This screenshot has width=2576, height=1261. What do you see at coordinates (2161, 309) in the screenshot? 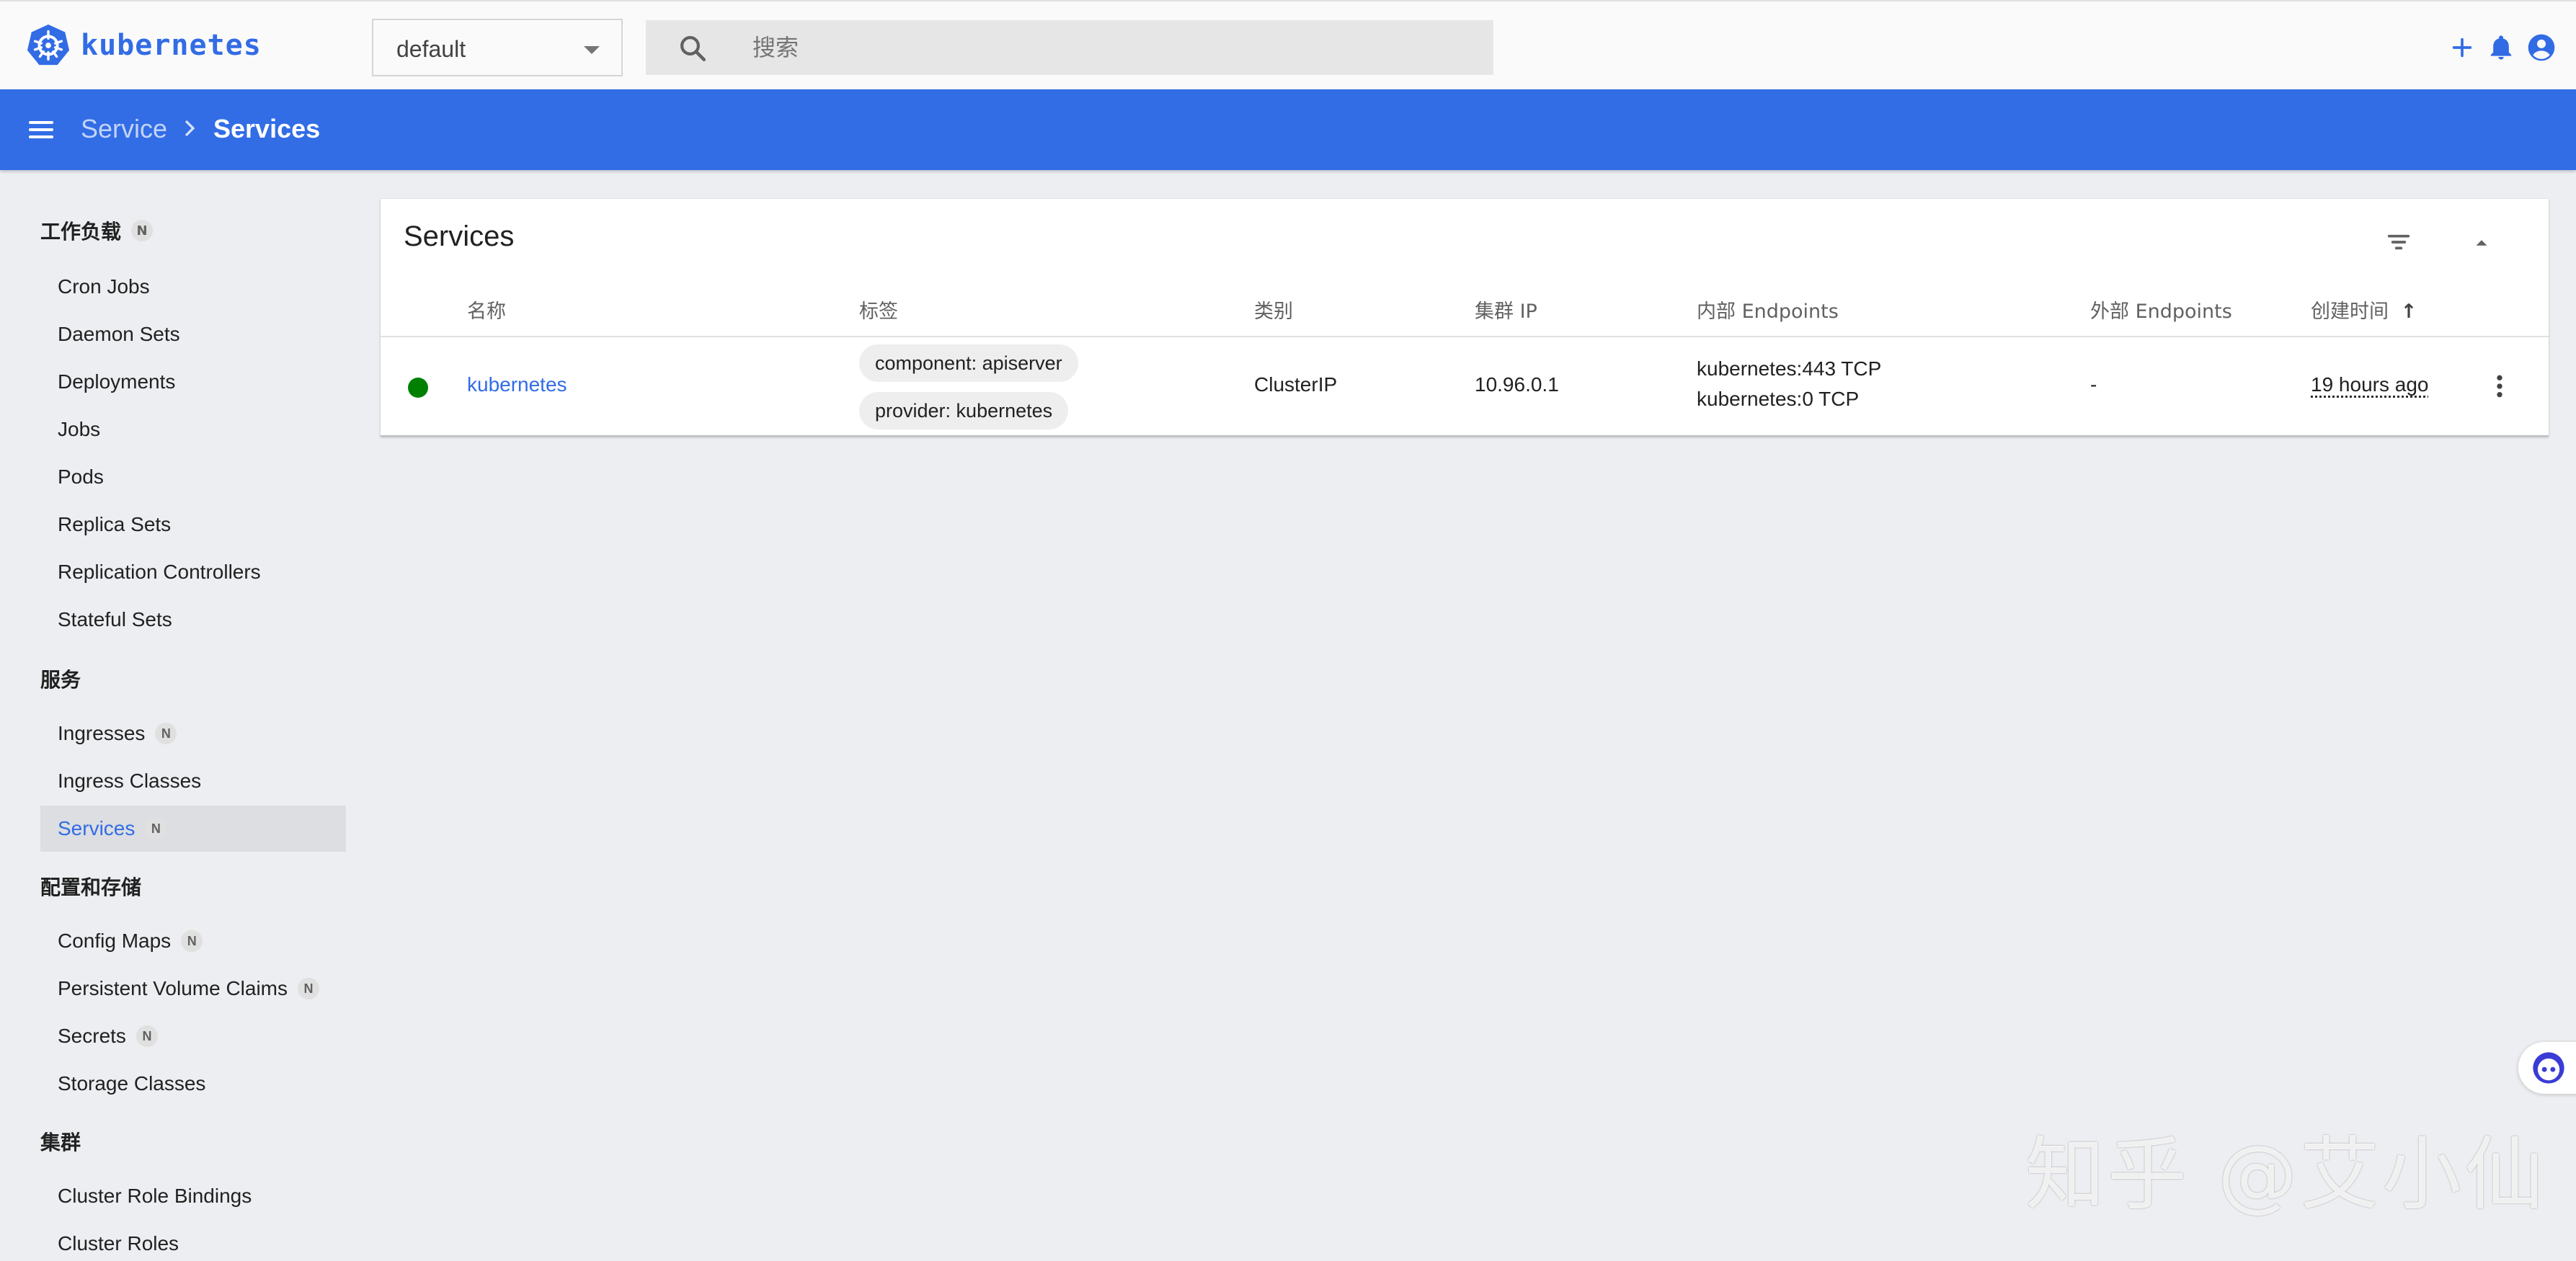
I see `column-header-external-endpoints: 外部 Endpoints` at bounding box center [2161, 309].